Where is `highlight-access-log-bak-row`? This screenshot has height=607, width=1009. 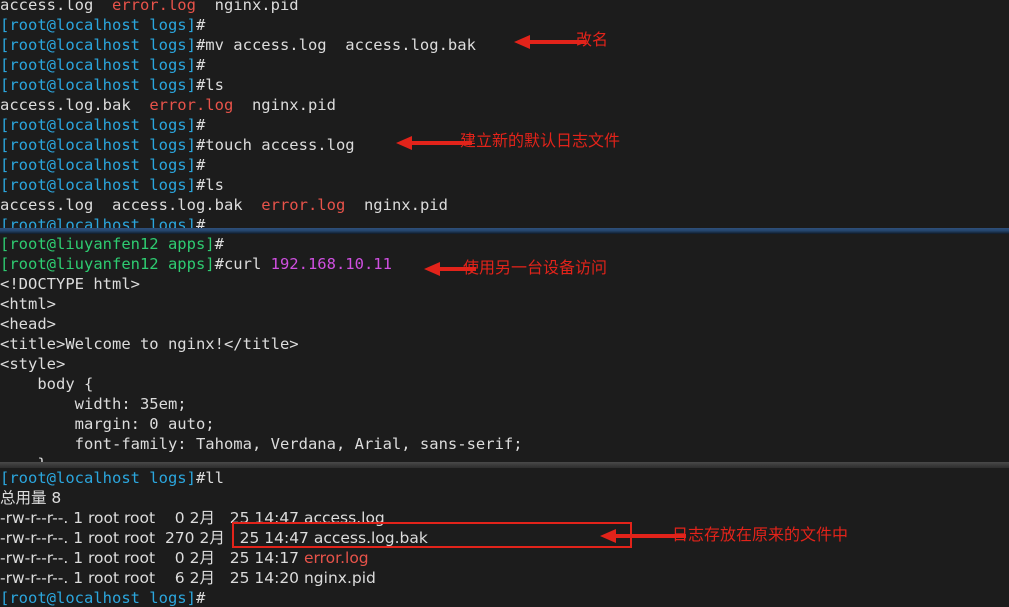
highlight-access-log-bak-row is located at coordinates (432, 535).